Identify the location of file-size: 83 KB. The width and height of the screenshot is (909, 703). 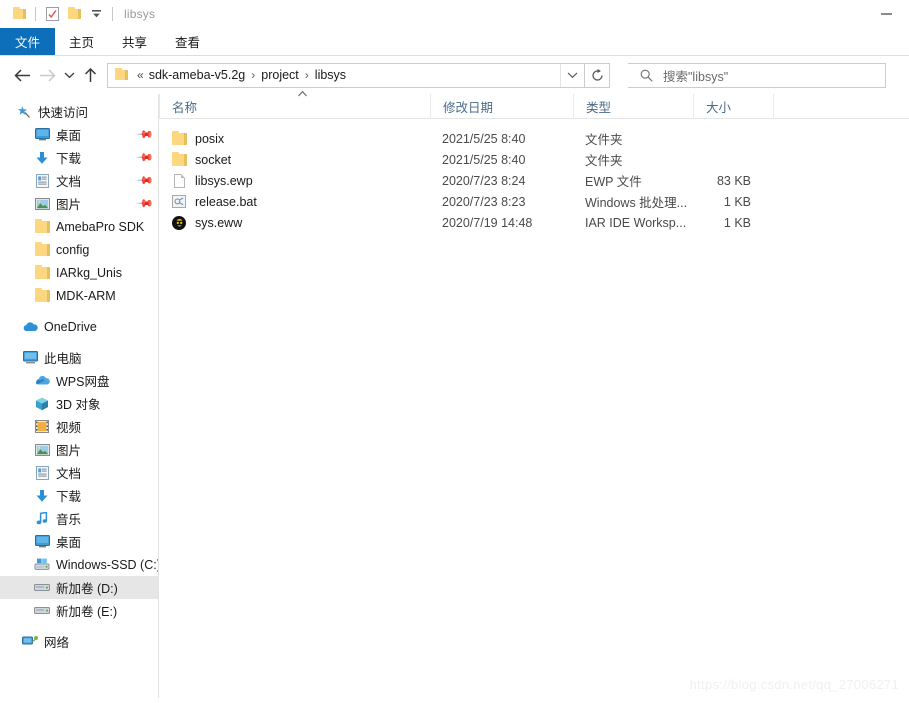
(733, 180).